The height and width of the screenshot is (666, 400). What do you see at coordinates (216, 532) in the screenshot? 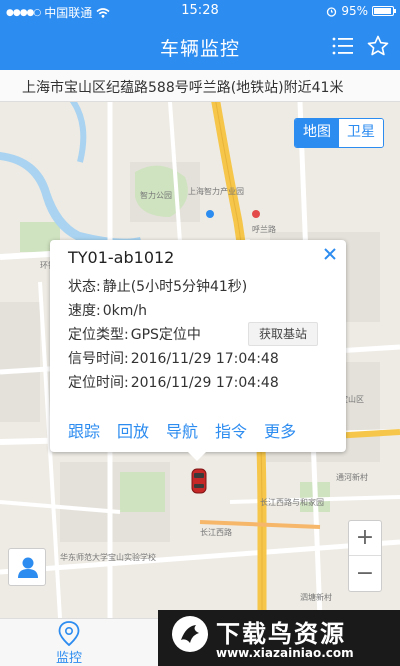
I see `map-label: 长江西路` at bounding box center [216, 532].